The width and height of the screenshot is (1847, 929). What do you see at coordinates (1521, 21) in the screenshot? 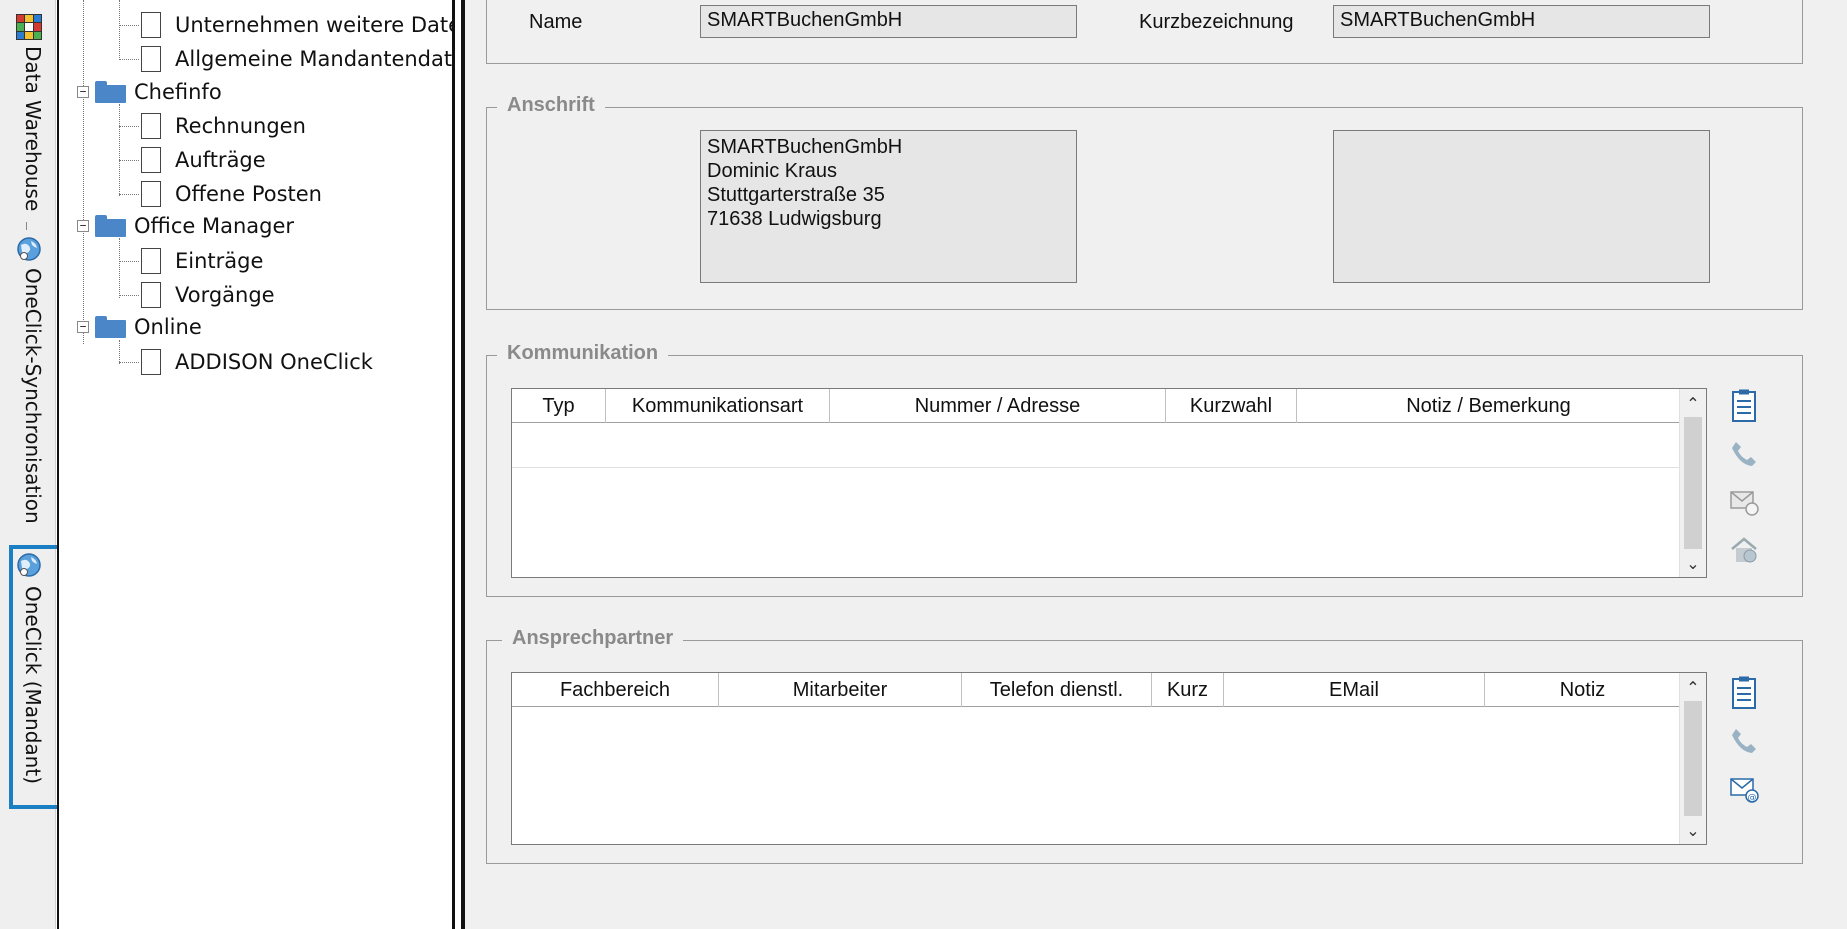
I see `short-name-field: SMARTBuchenGmbH` at bounding box center [1521, 21].